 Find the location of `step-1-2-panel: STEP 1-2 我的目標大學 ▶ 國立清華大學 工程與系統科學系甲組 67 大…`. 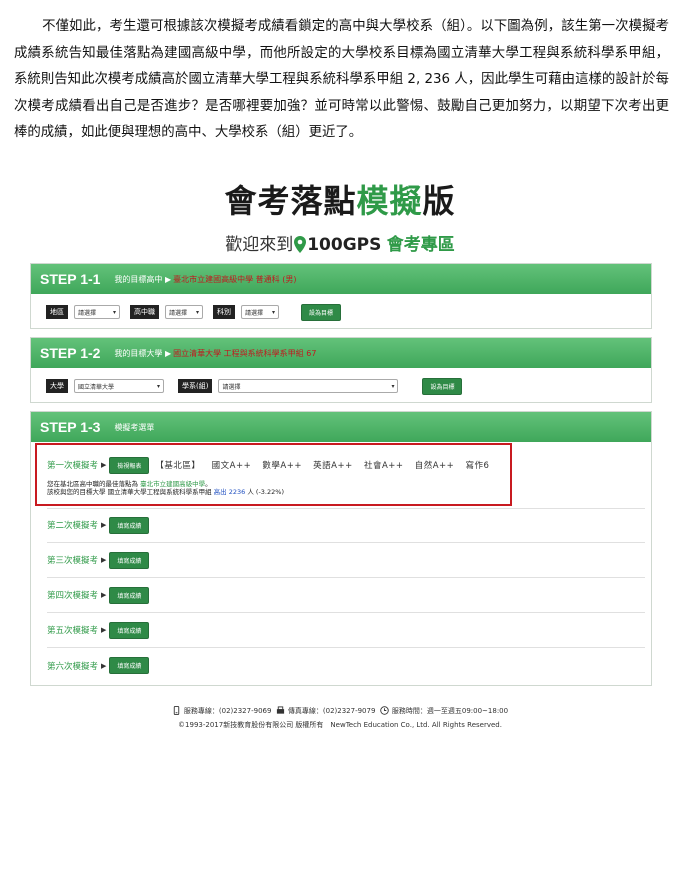

step-1-2-panel: STEP 1-2 我的目標大學 ▶ 國立清華大學 工程與系統科學系甲組 67 大… is located at coordinates (341, 370).